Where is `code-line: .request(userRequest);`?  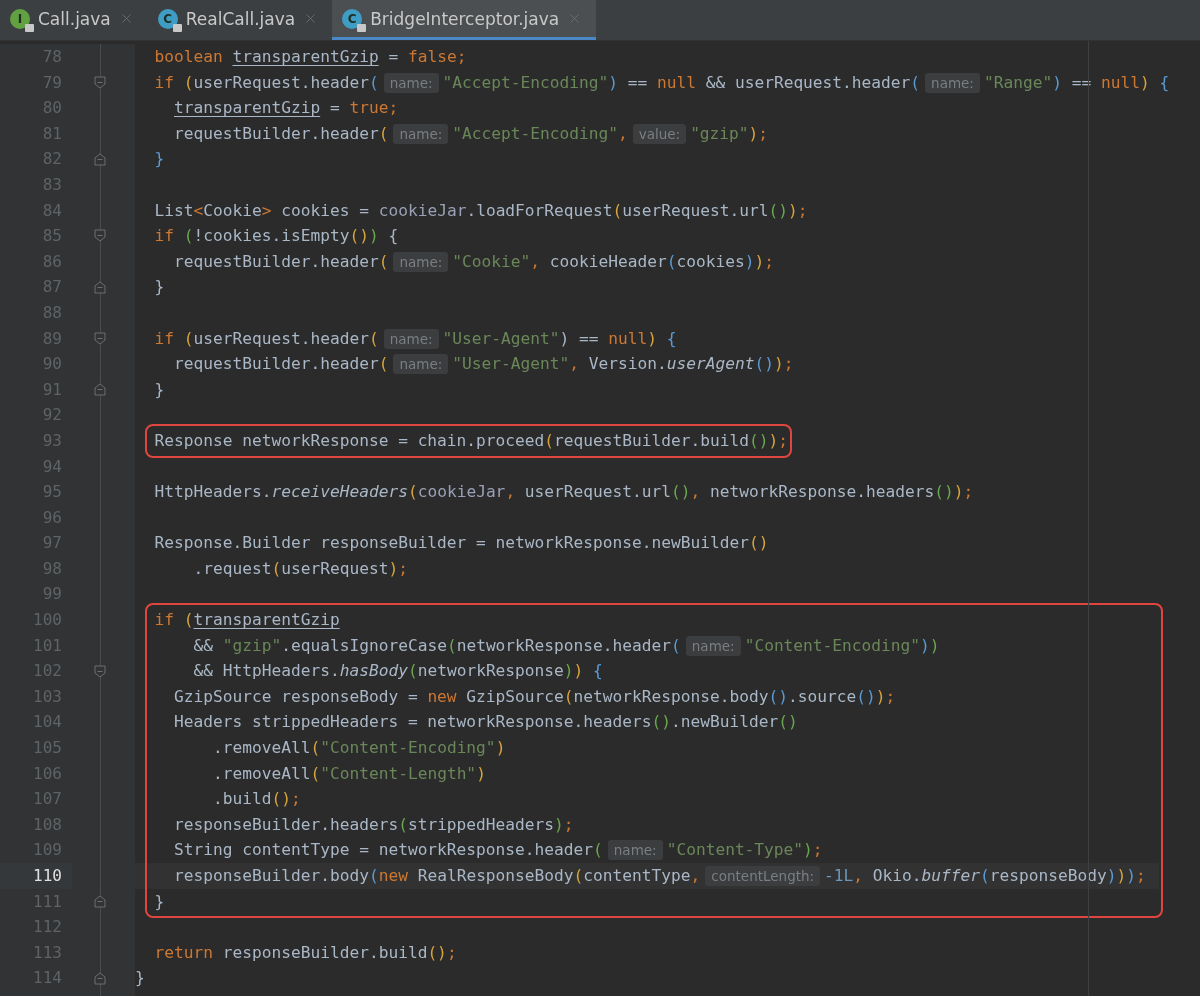 code-line: .request(userRequest); is located at coordinates (300, 568).